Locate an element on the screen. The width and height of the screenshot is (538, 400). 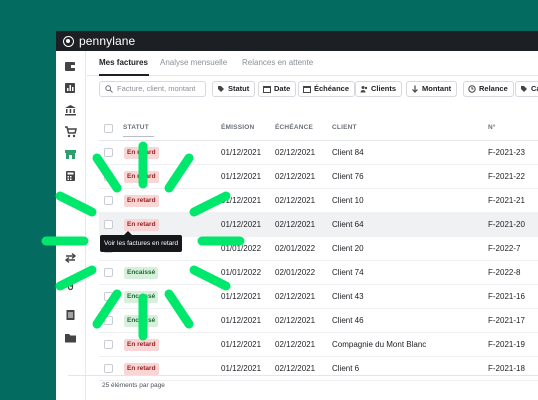
header-statut: STATUT is located at coordinates (136, 127).